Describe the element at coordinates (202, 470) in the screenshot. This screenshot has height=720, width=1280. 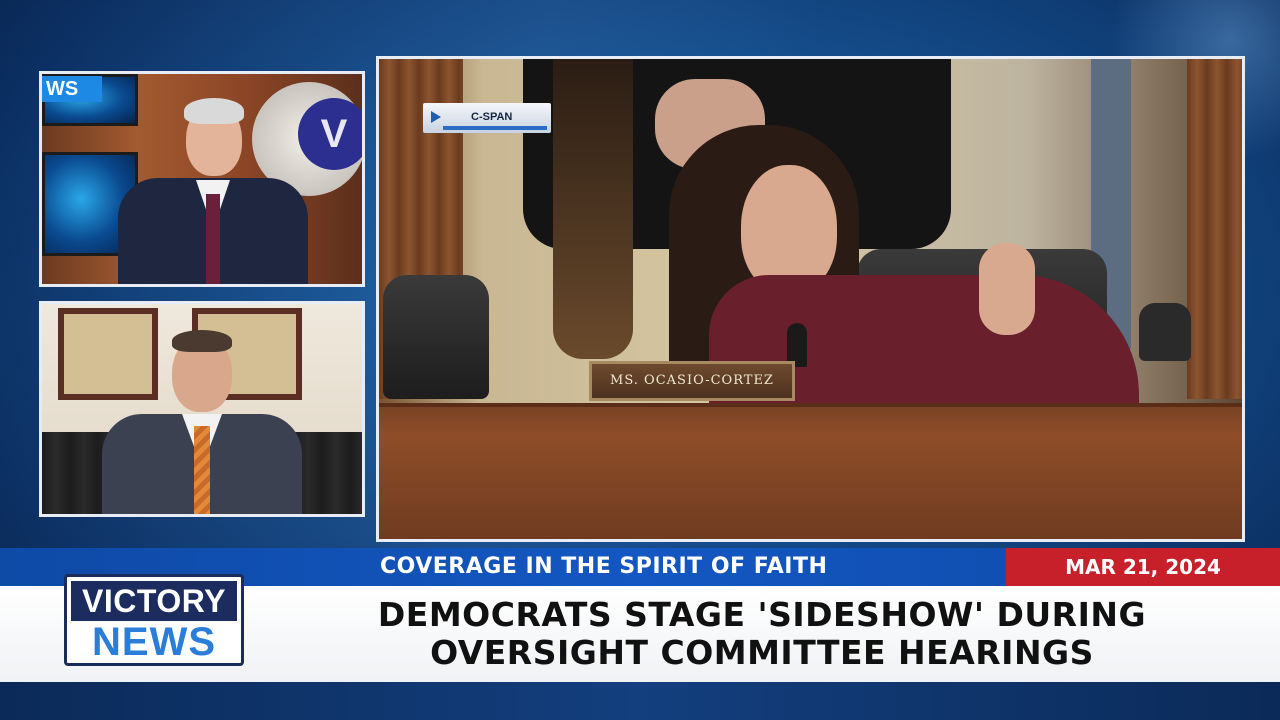
I see `guest-tie` at that location.